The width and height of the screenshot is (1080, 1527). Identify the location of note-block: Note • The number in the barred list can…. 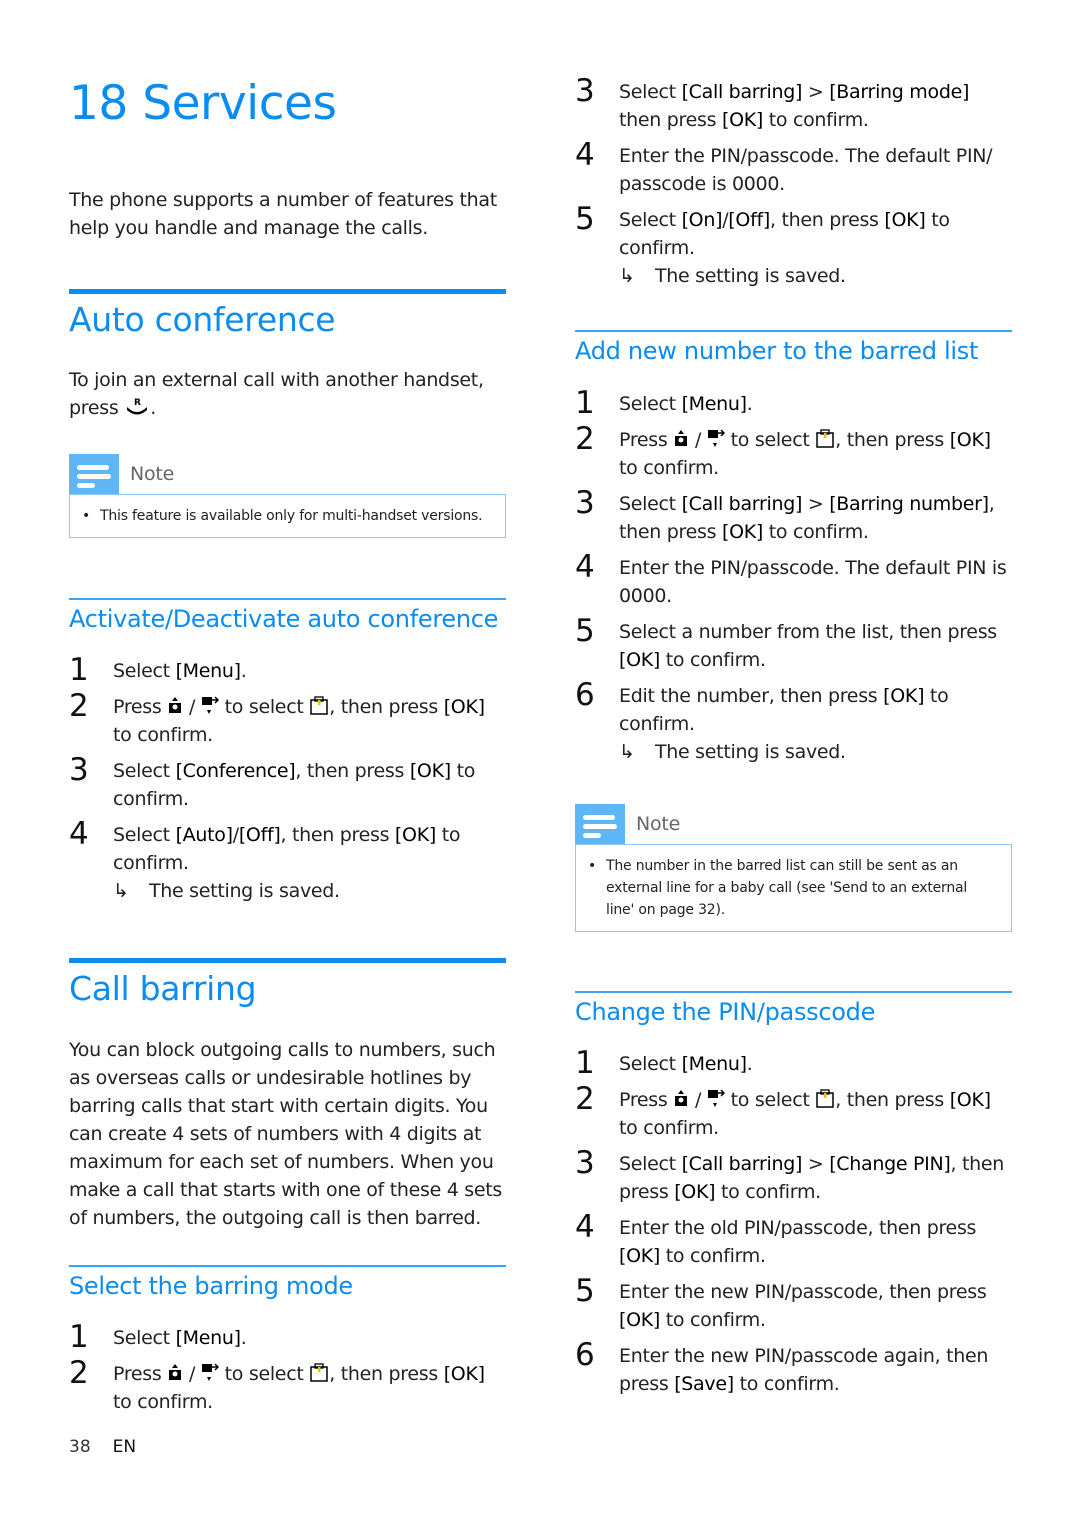
(793, 868).